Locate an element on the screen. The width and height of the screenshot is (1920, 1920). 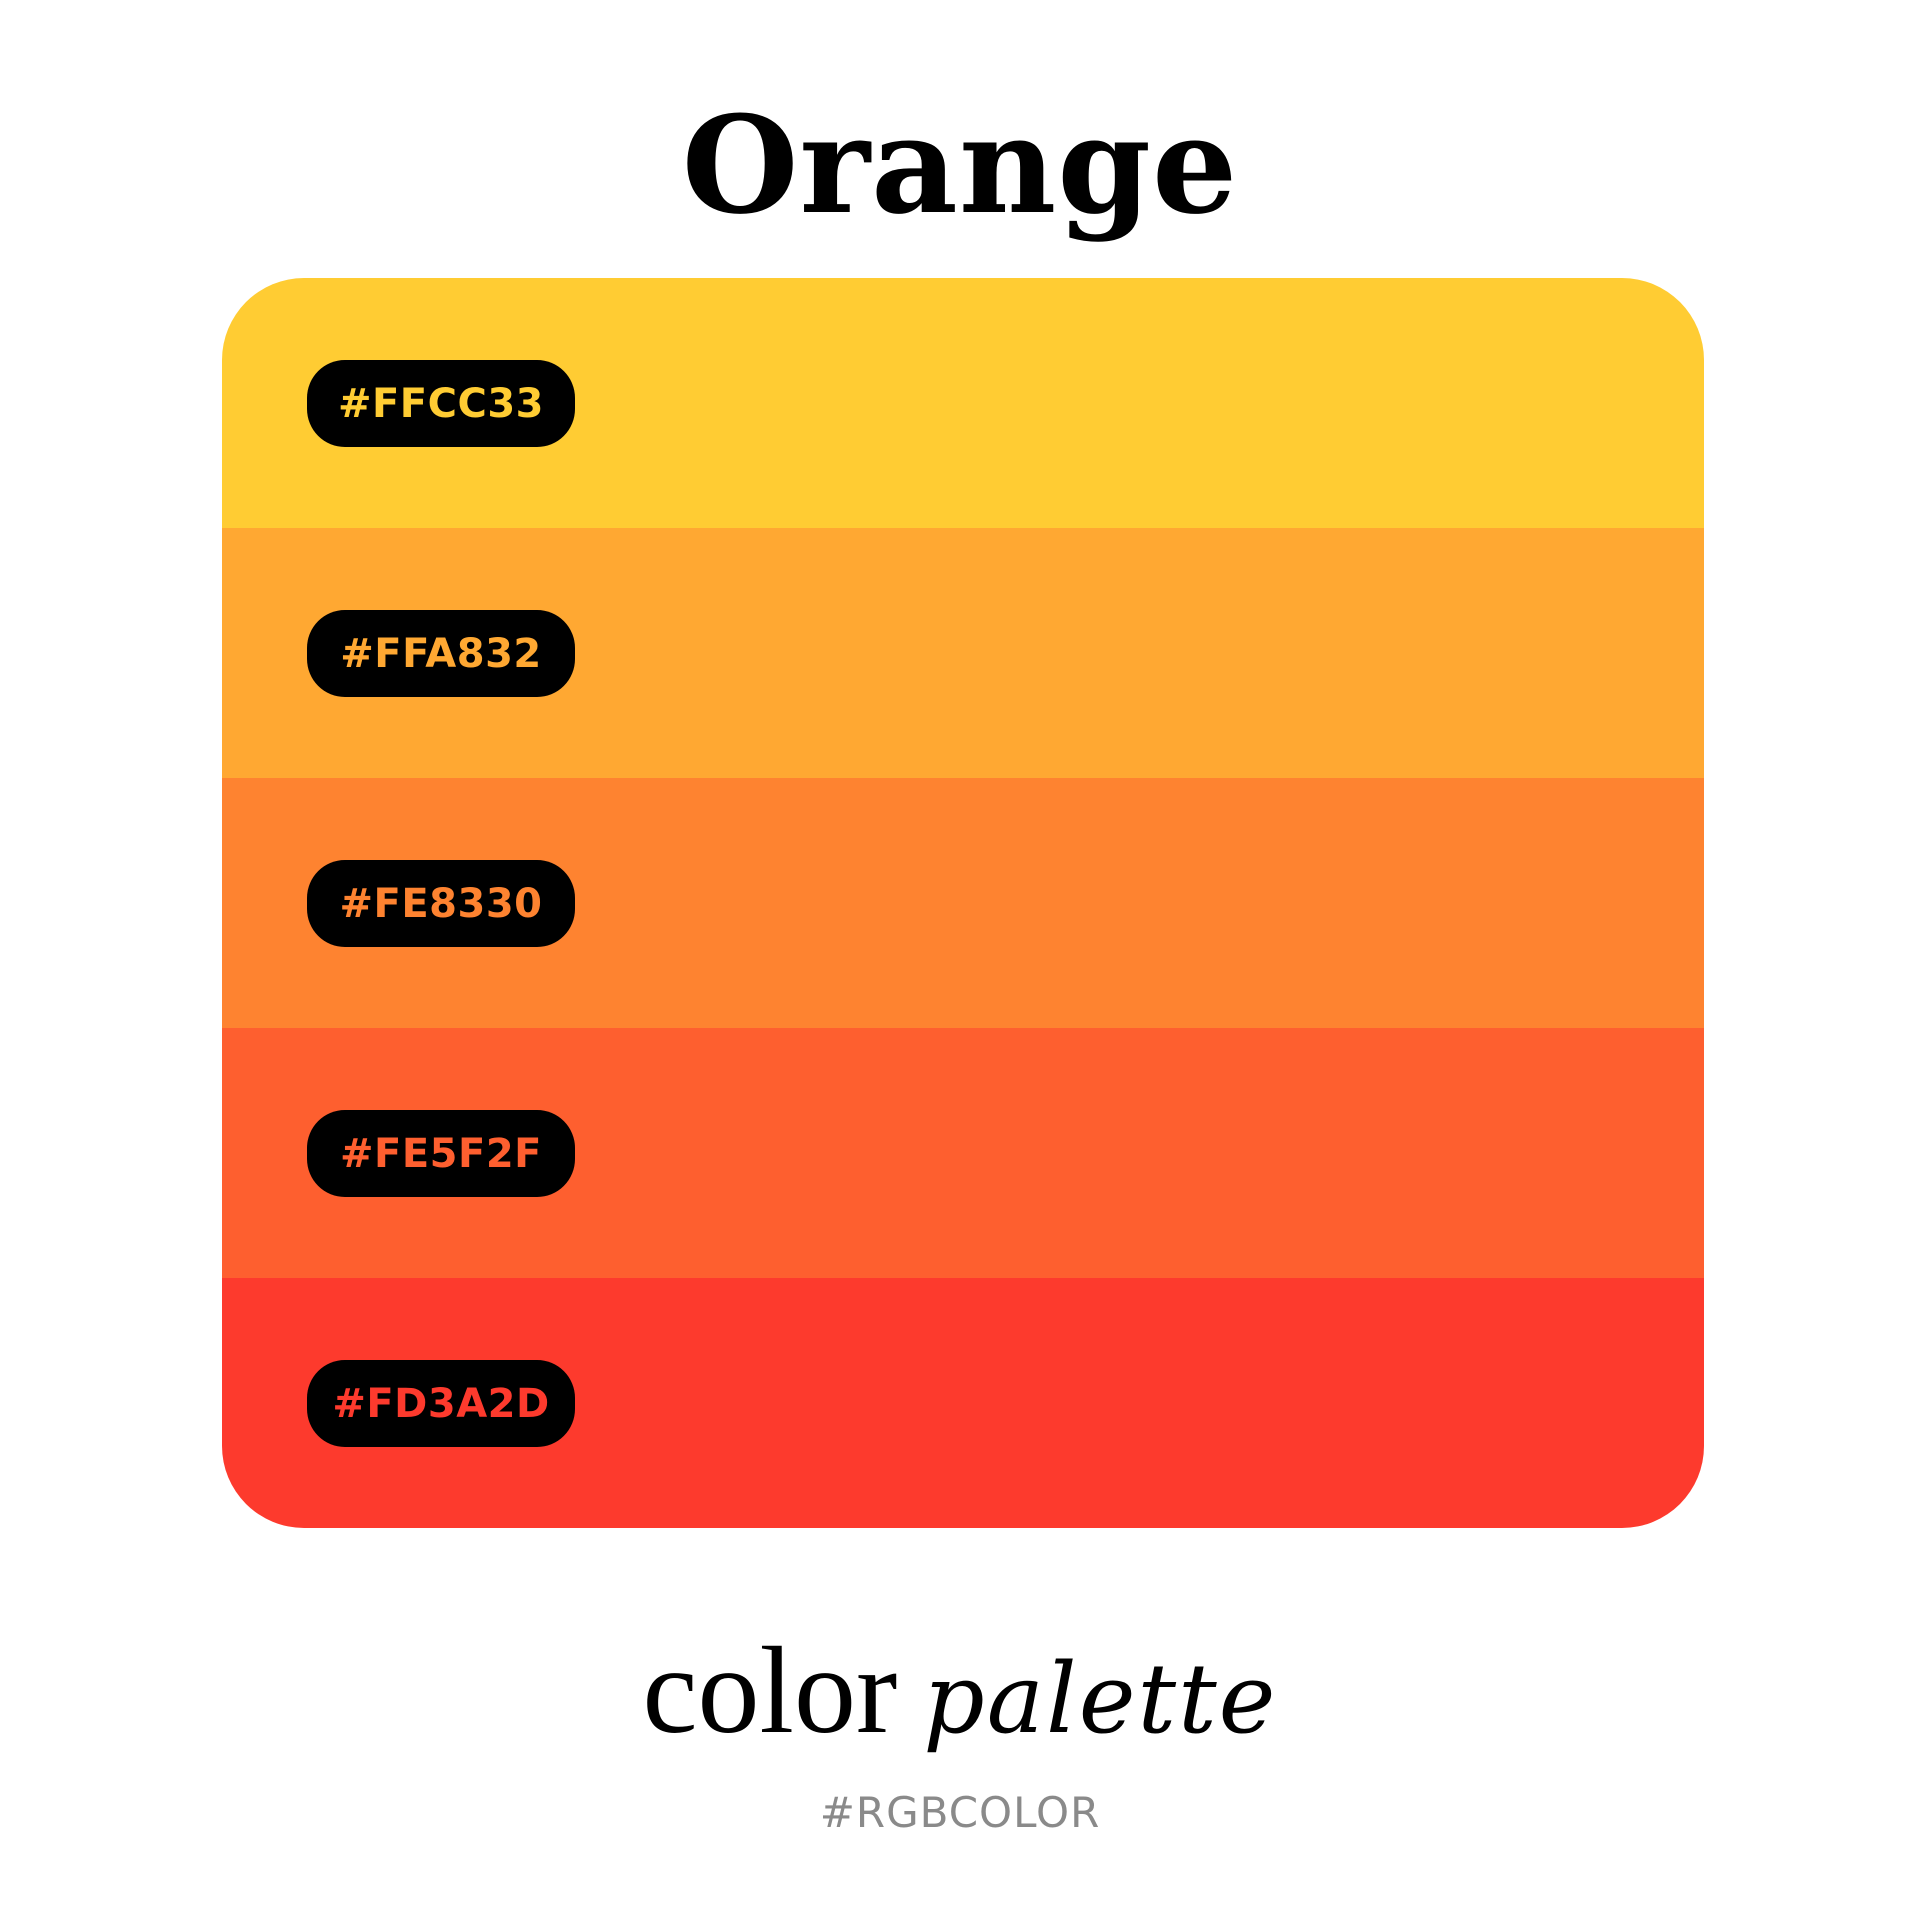
hashtag-label: #RGBCOLOR is located at coordinates (960, 1812).